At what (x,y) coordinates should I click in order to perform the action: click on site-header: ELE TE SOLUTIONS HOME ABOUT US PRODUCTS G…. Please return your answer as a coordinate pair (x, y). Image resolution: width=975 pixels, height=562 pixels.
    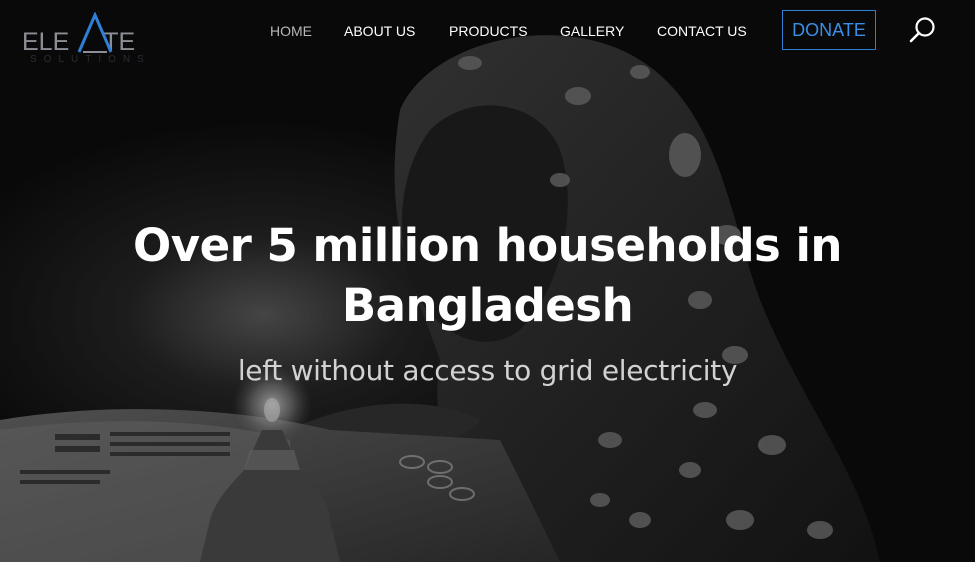
    Looking at the image, I should click on (487, 32).